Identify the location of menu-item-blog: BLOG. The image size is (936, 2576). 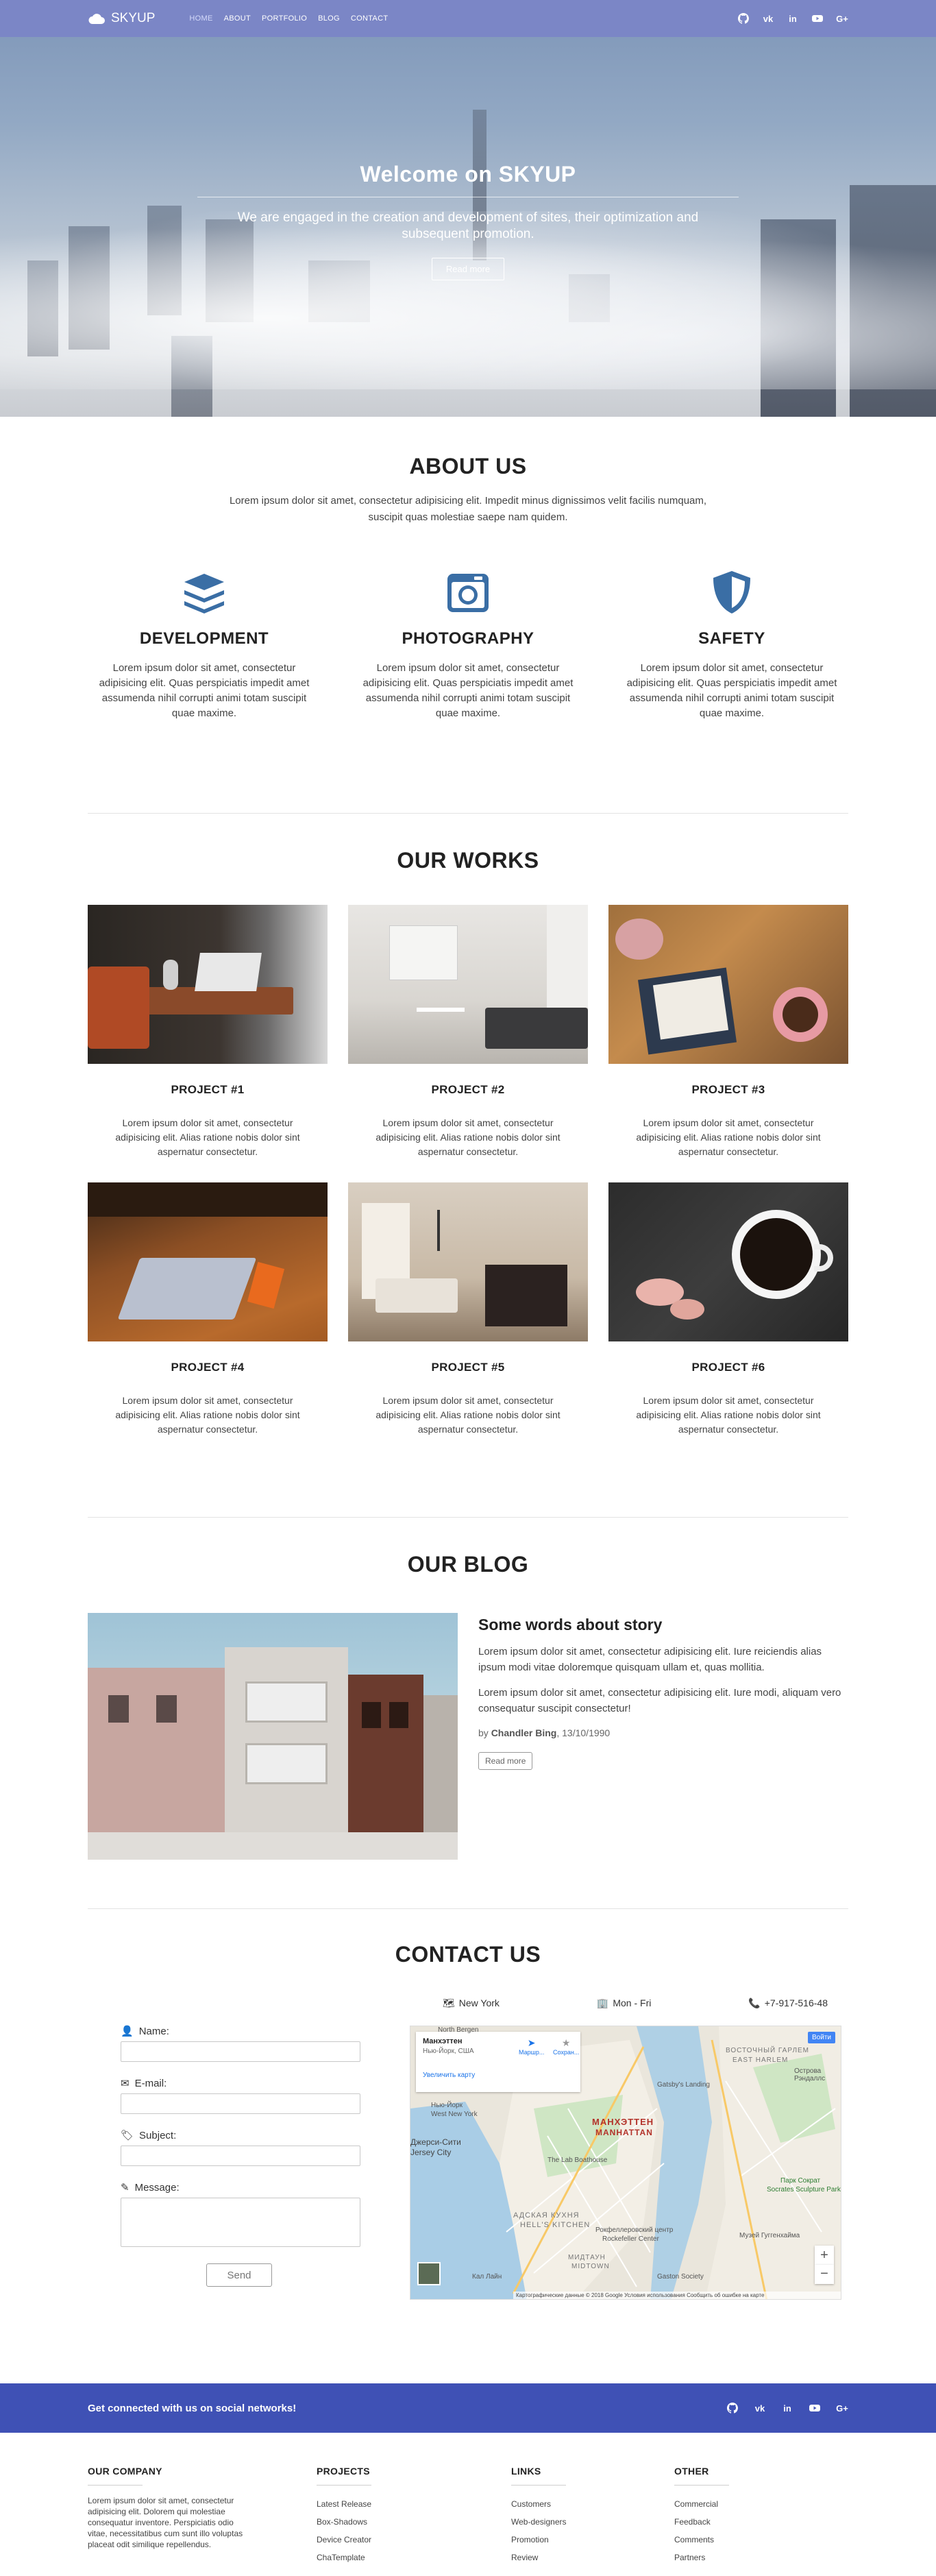
(329, 18).